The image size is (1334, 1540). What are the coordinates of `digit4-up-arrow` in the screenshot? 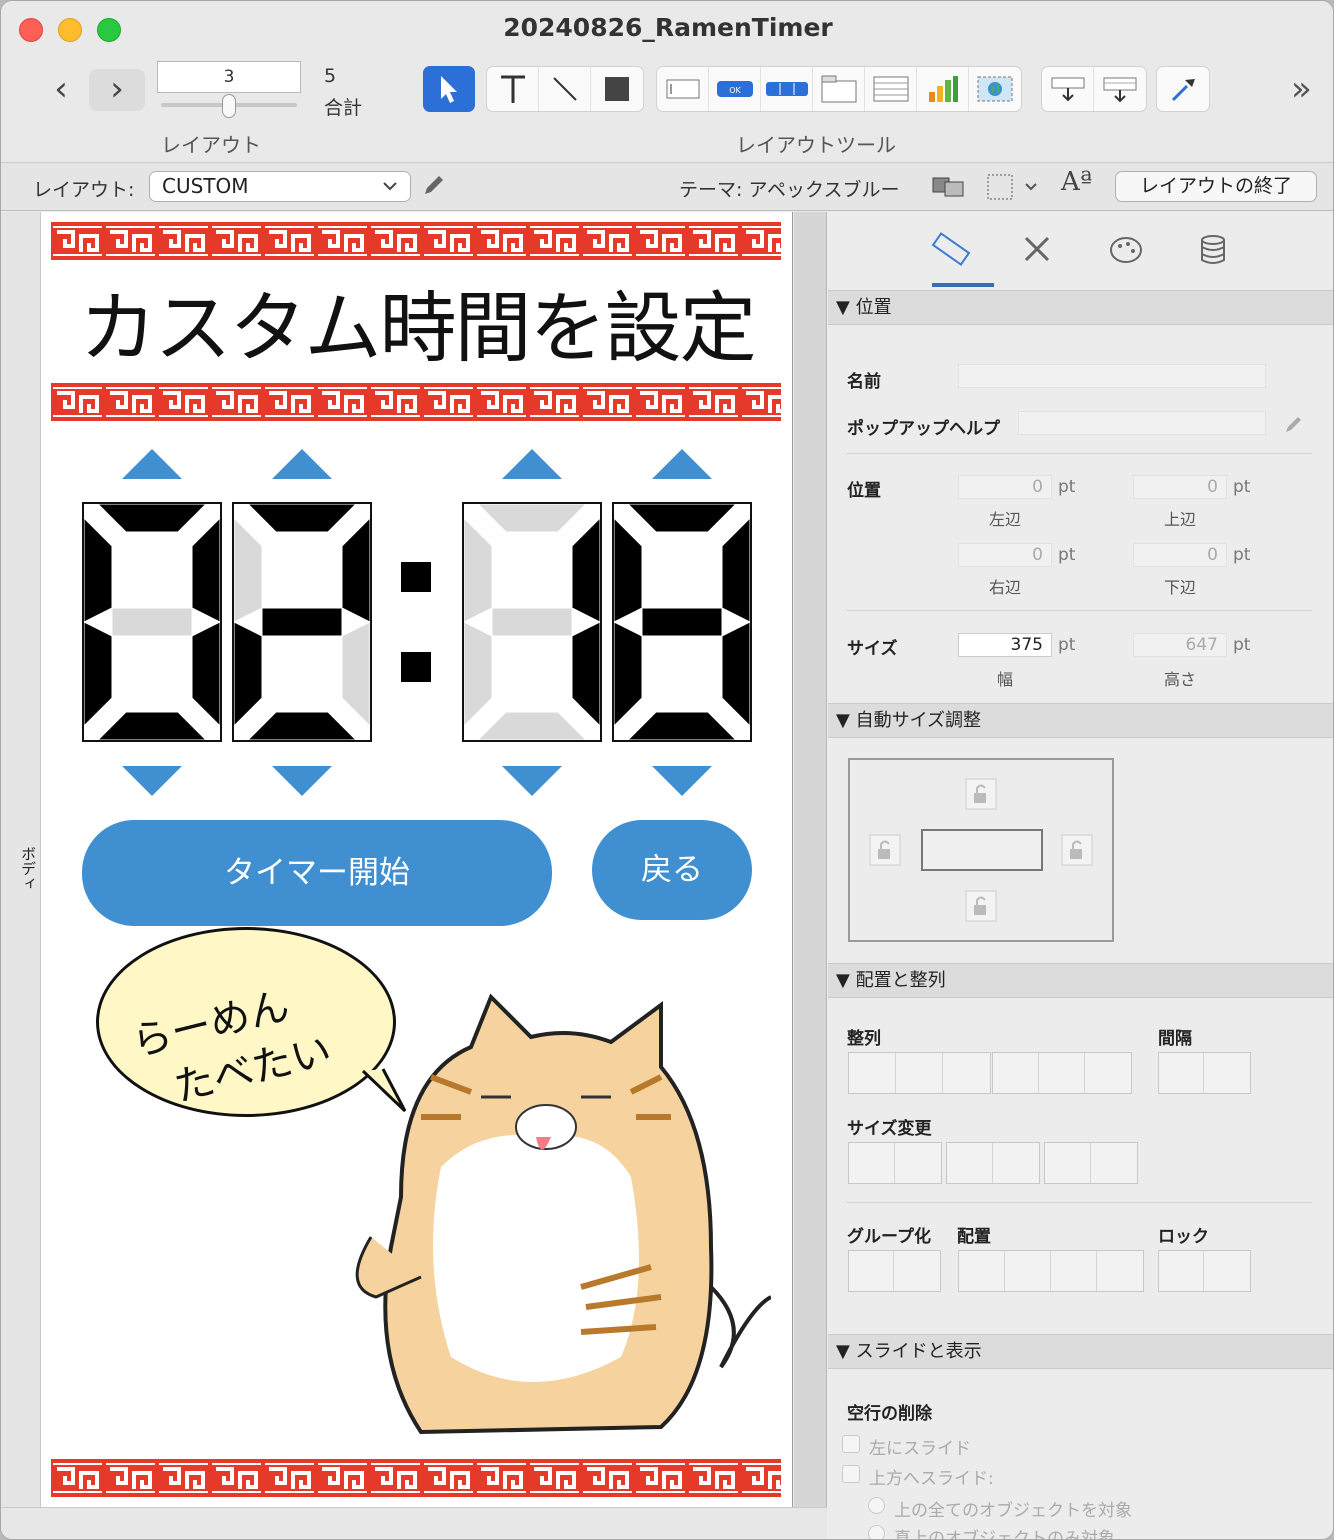 It's located at (682, 464).